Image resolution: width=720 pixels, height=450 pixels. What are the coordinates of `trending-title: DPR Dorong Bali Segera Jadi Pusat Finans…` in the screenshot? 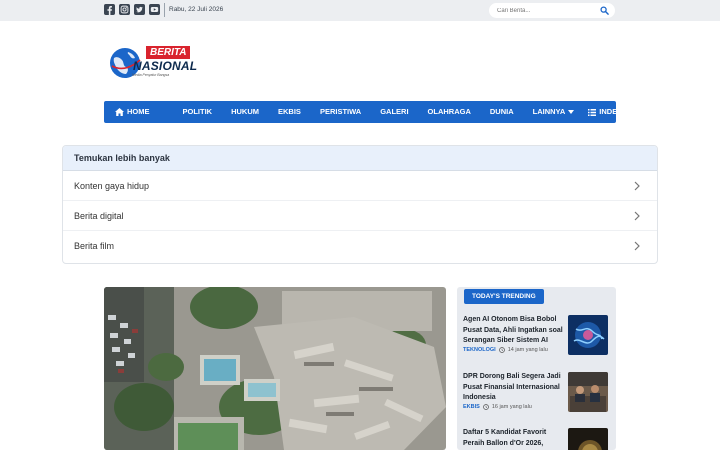 It's located at (513, 388).